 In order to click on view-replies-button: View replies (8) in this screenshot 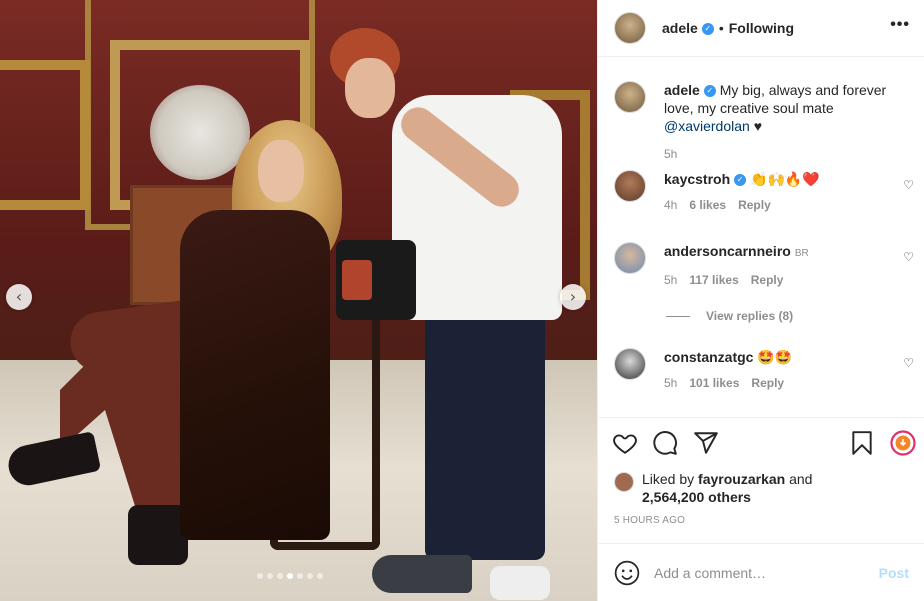, I will do `click(729, 316)`.